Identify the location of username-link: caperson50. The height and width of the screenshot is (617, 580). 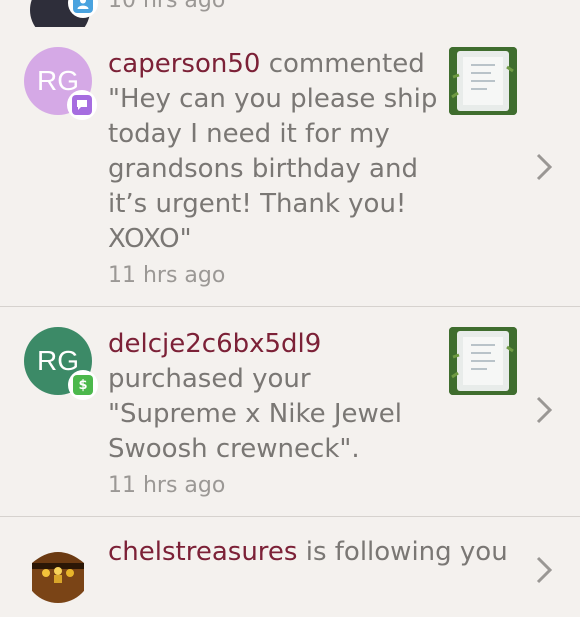
(184, 64).